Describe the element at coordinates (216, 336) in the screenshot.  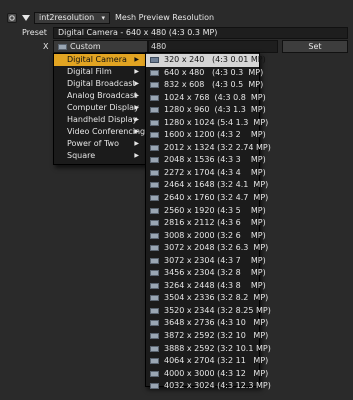
I see `submenu-item-label: 3872 x 2592 (3:2 10 MP)` at that location.